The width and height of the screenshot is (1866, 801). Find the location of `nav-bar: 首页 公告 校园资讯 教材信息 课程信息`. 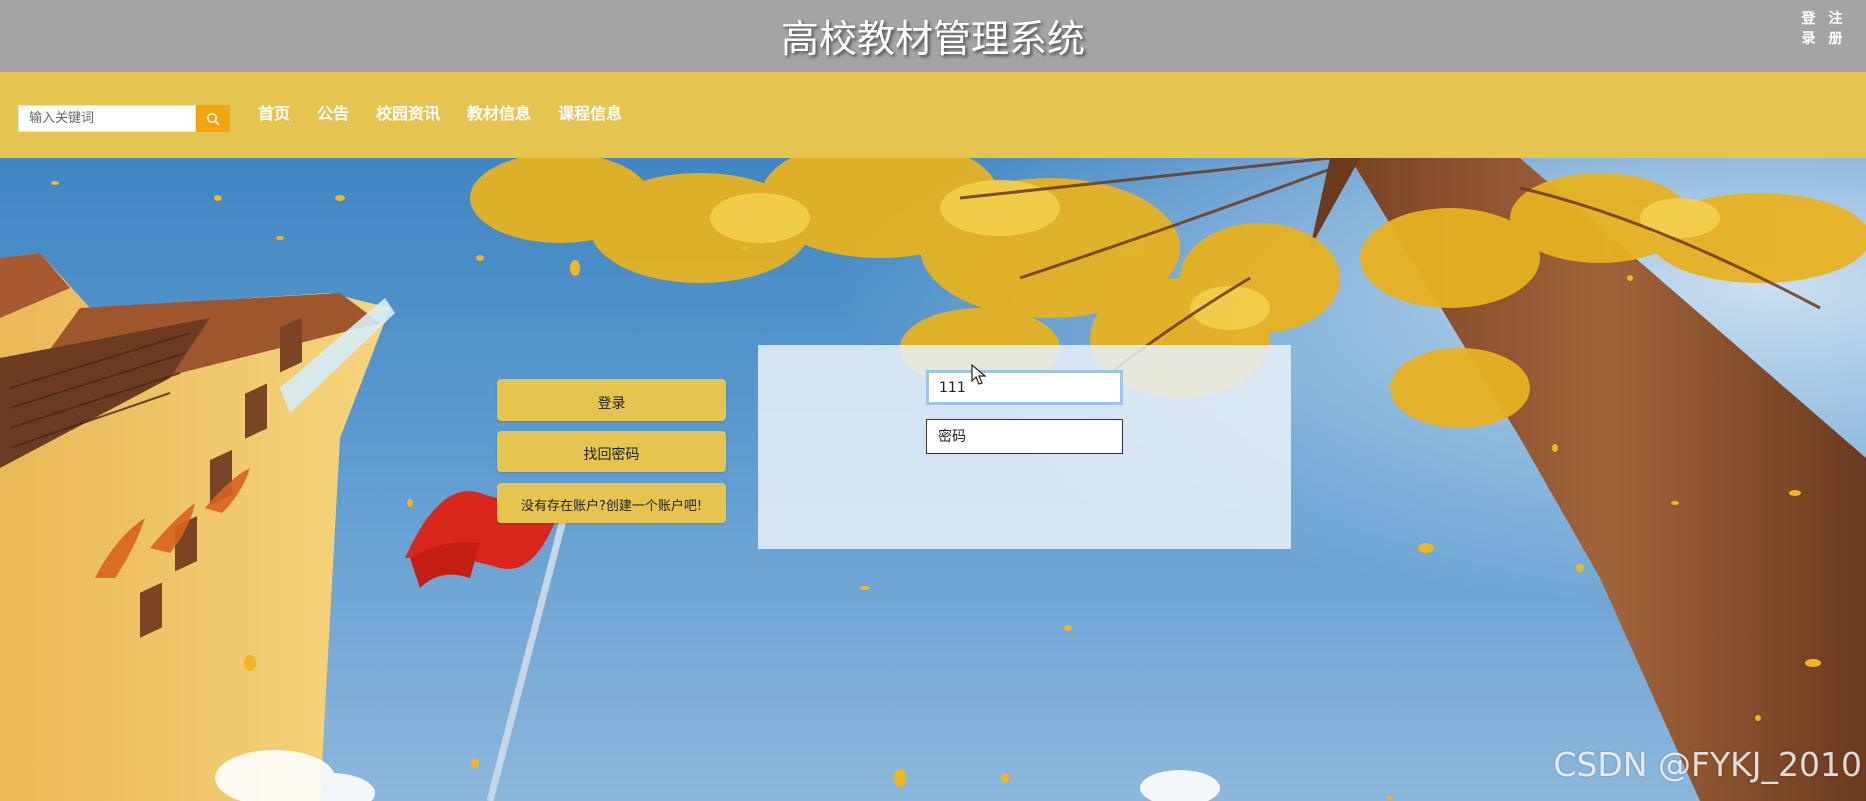

nav-bar: 首页 公告 校园资讯 教材信息 课程信息 is located at coordinates (933, 115).